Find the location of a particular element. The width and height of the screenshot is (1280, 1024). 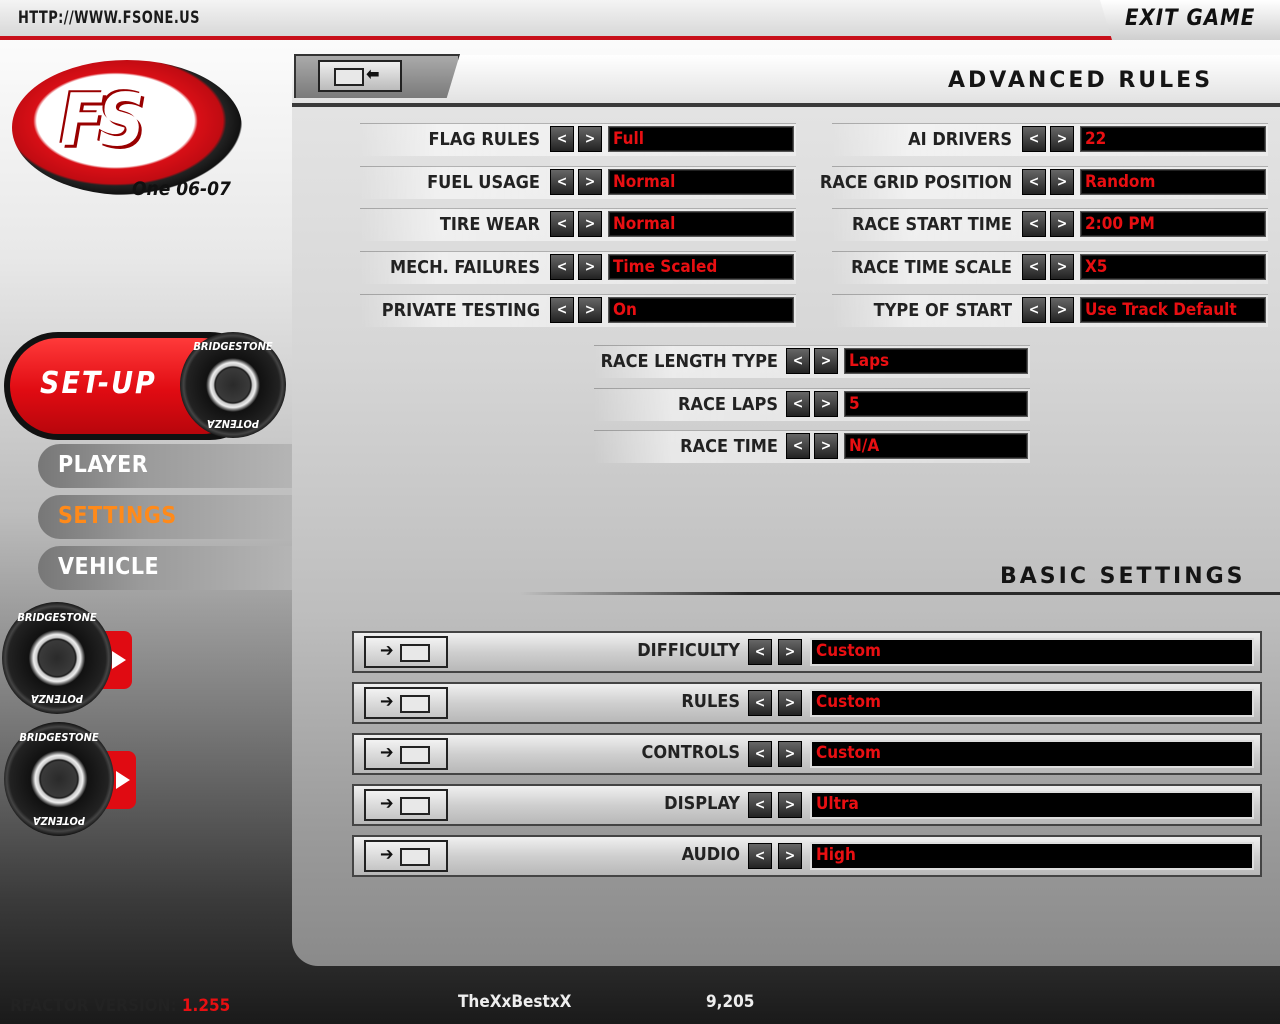

menu-item-vehicle: VEHICLE is located at coordinates (165, 568).